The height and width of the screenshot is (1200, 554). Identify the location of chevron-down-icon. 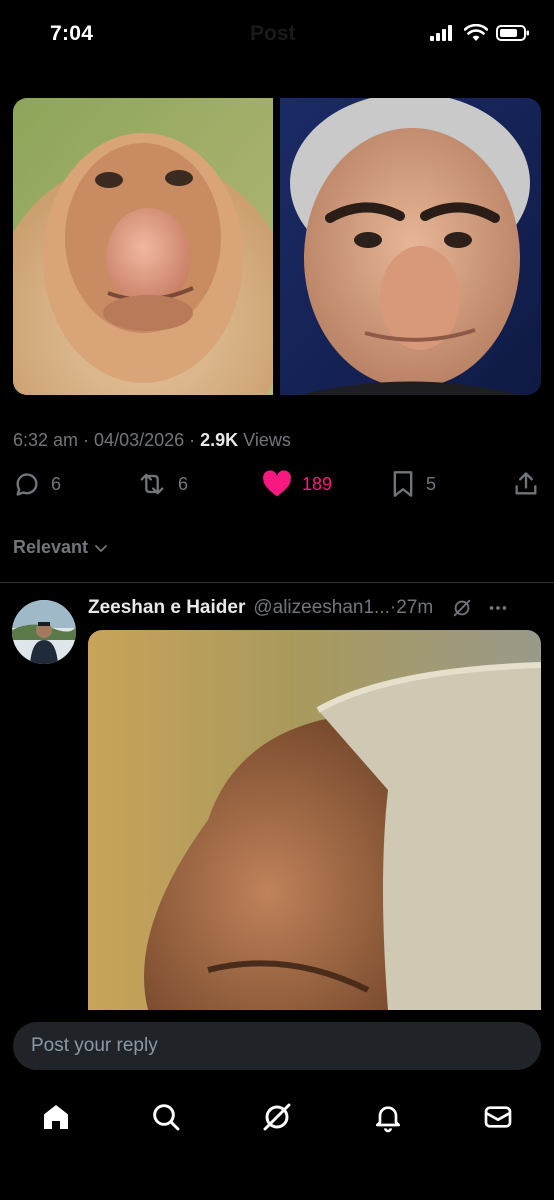
(101, 548).